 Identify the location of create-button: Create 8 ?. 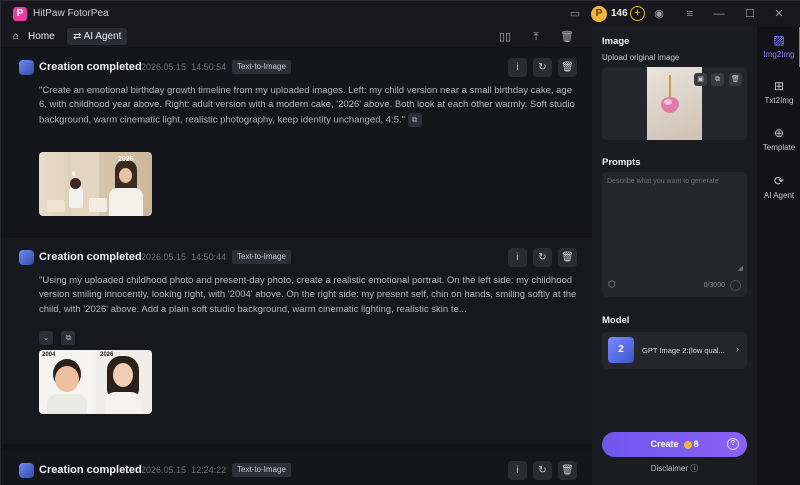
(674, 444).